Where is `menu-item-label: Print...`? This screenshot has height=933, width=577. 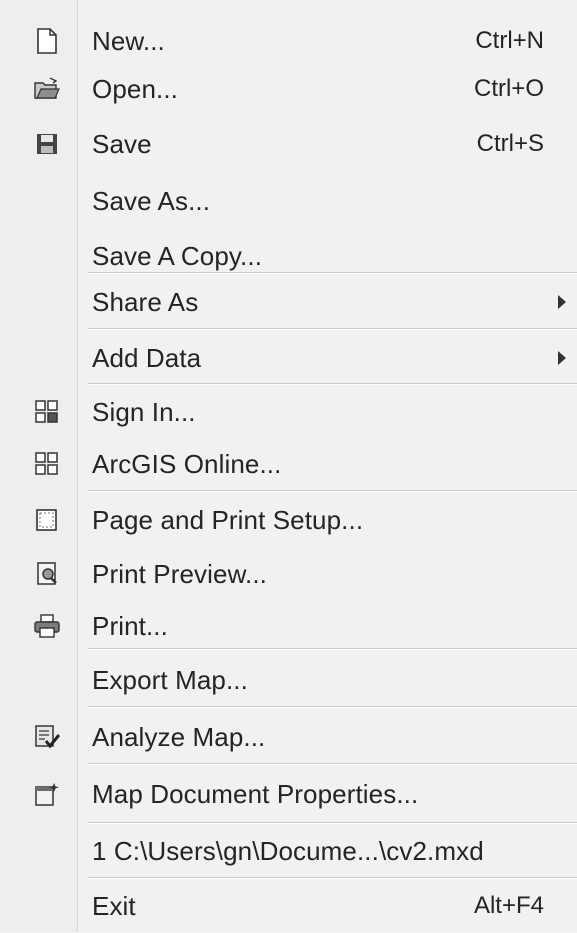 menu-item-label: Print... is located at coordinates (130, 625).